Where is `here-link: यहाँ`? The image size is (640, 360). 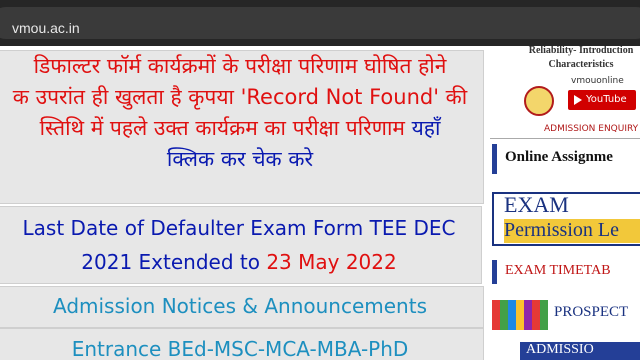
here-link: यहाँ is located at coordinates (426, 128).